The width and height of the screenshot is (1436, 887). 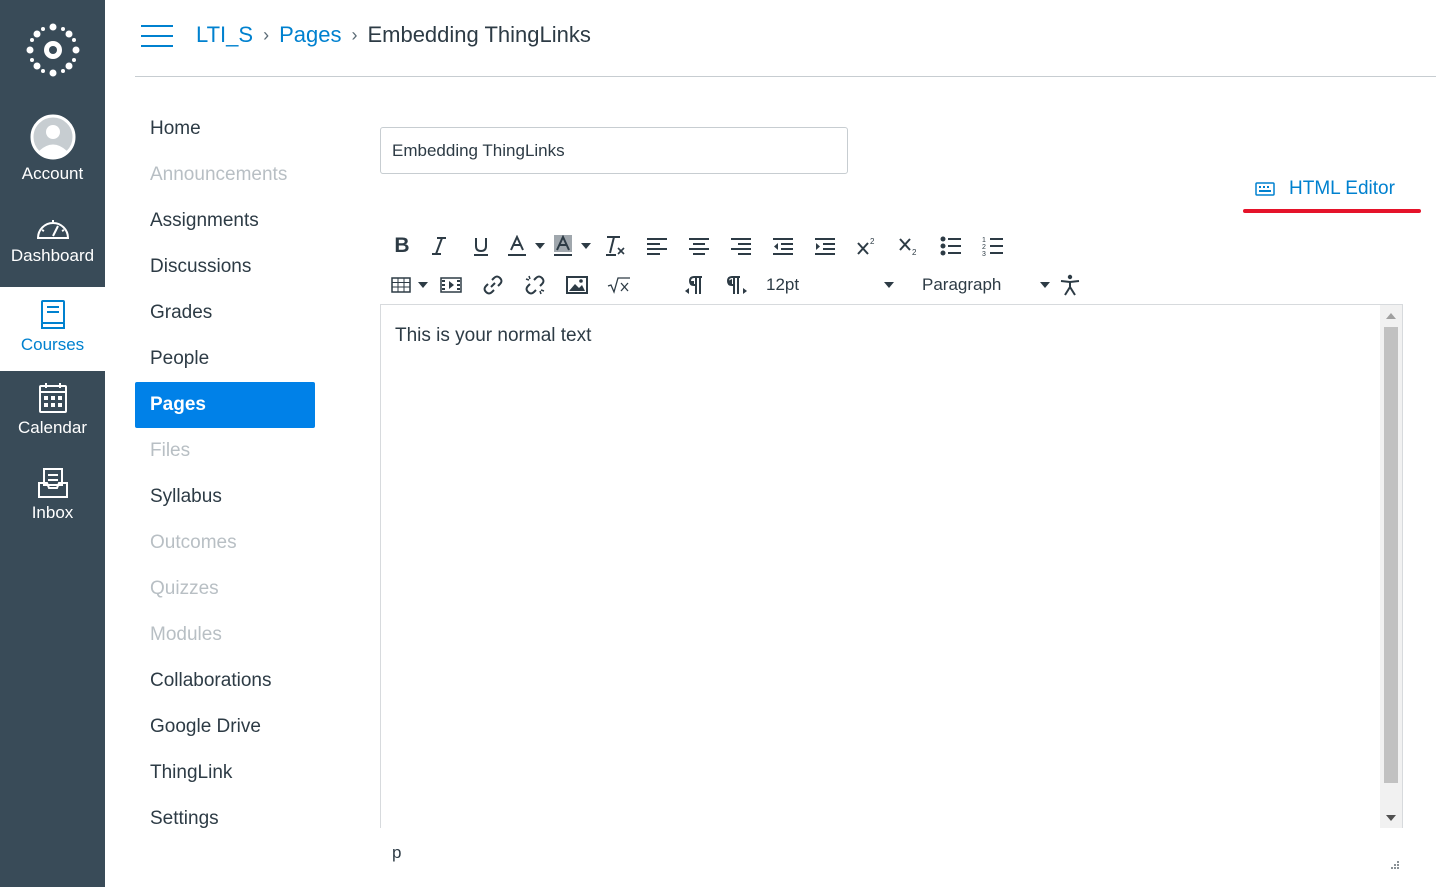 What do you see at coordinates (225, 359) in the screenshot?
I see `course-nav-people: People` at bounding box center [225, 359].